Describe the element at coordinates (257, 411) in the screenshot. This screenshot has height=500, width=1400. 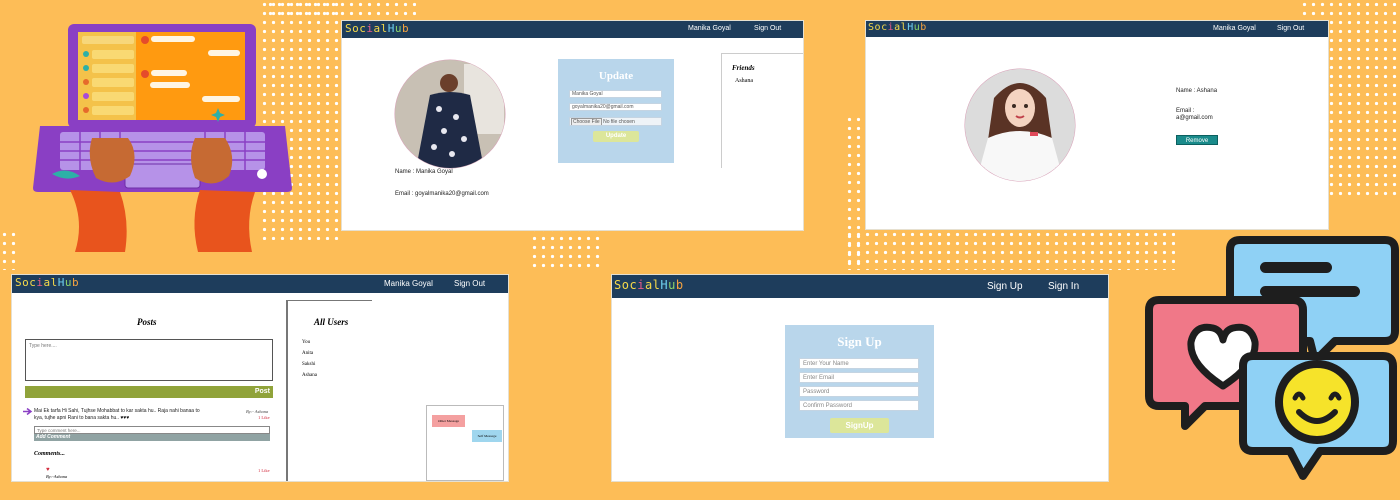
I see `post-author: By:- Ashana` at that location.